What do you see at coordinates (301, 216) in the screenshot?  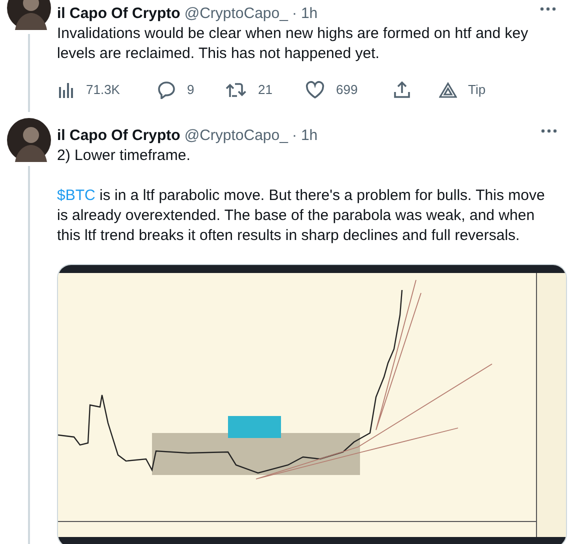 I see `tweet-text: $BTC is in a ltf parabolic move. But there's a problem for bulls. This move is already overextended. The base of the parabola was weak, and when this ltf trend breaks it often results in sharp declines and full reversals.` at bounding box center [301, 216].